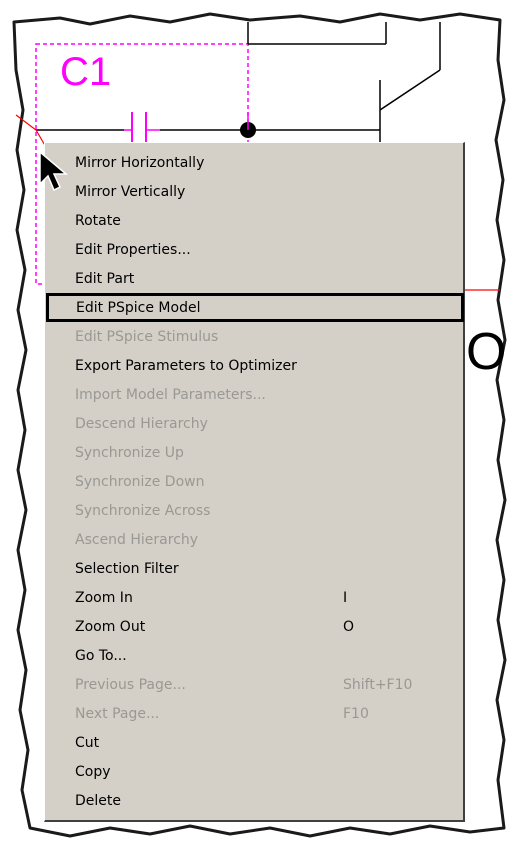 The height and width of the screenshot is (849, 514). What do you see at coordinates (137, 539) in the screenshot?
I see `menu-item-label: Ascend Hierarchy` at bounding box center [137, 539].